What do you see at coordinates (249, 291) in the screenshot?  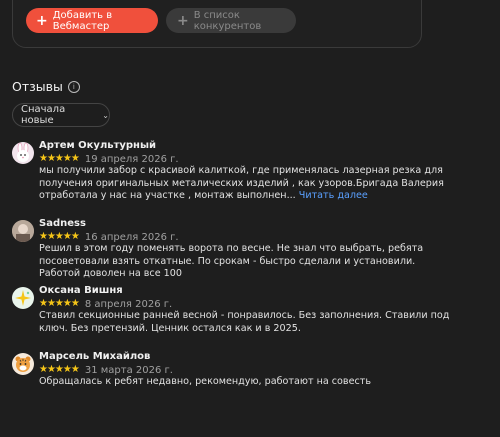 I see `review-author: Оксана Вишня` at bounding box center [249, 291].